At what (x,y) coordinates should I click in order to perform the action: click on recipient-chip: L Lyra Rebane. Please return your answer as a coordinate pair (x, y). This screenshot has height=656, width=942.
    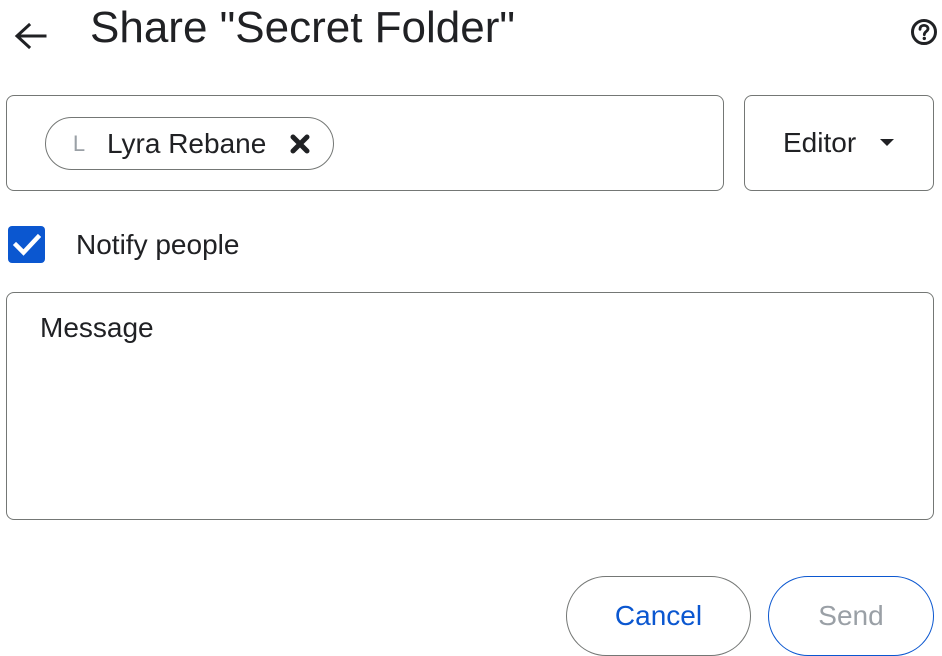
    Looking at the image, I should click on (189, 143).